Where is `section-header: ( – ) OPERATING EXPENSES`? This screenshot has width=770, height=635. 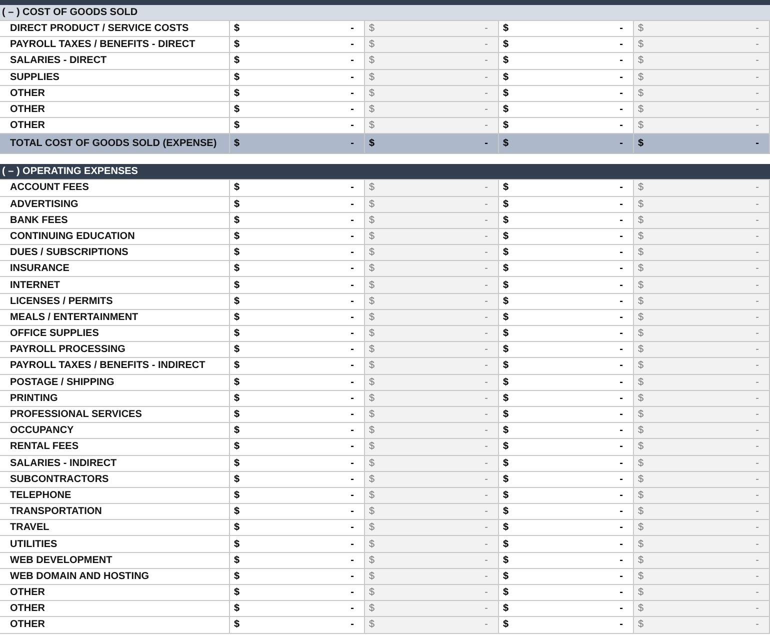
section-header: ( – ) OPERATING EXPENSES is located at coordinates (385, 172).